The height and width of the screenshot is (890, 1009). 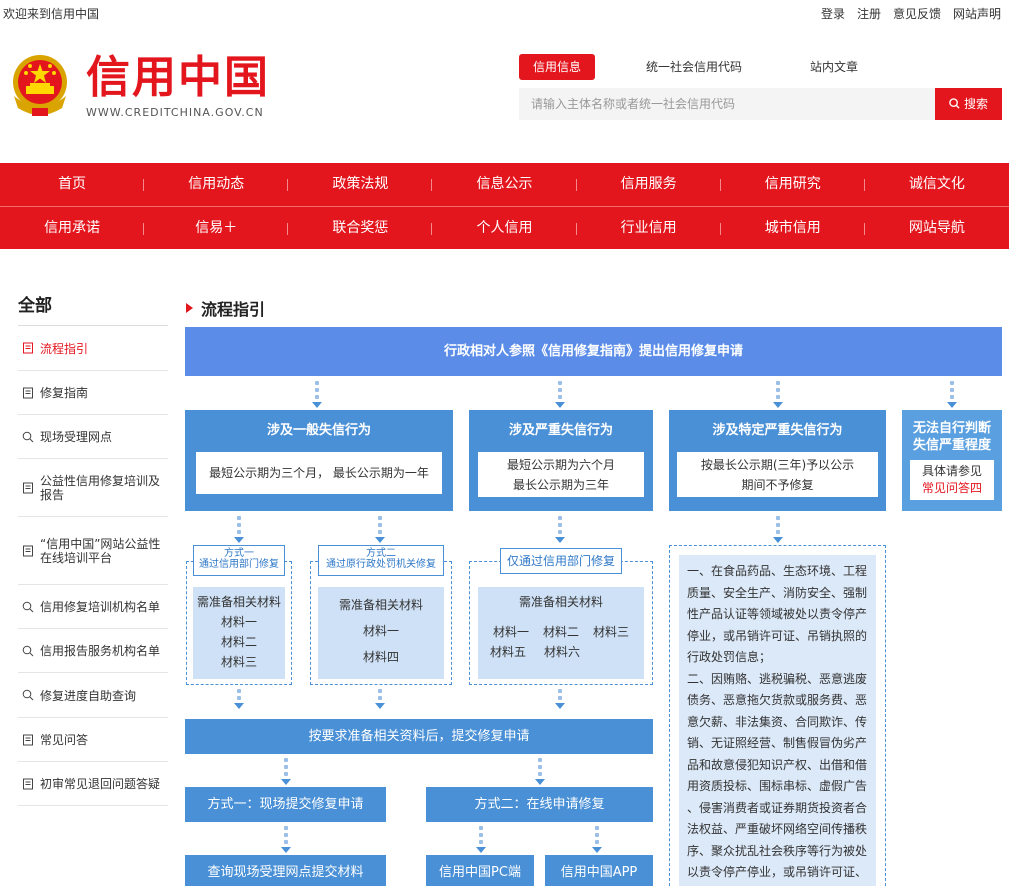 What do you see at coordinates (233, 309) in the screenshot?
I see `page-title-text: 流程指引` at bounding box center [233, 309].